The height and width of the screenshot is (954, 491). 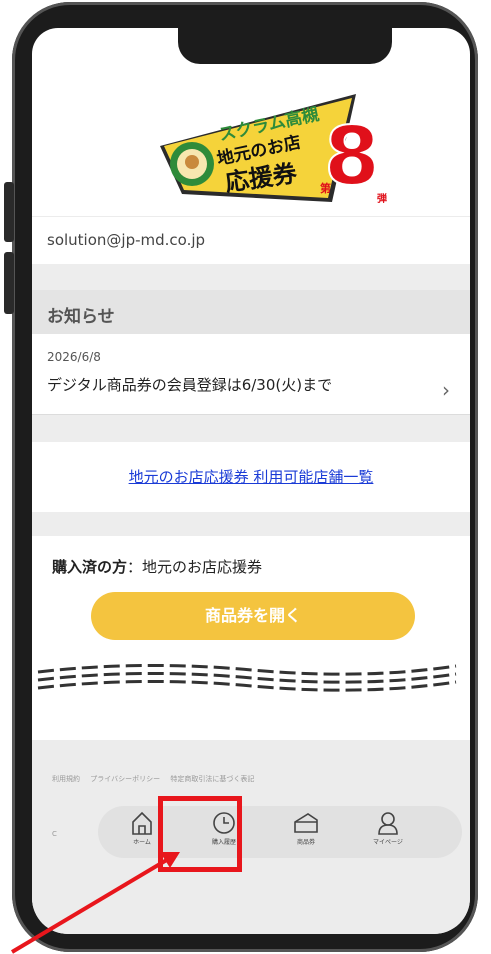 I want to click on pointer-arrow, so click(x=95, y=903).